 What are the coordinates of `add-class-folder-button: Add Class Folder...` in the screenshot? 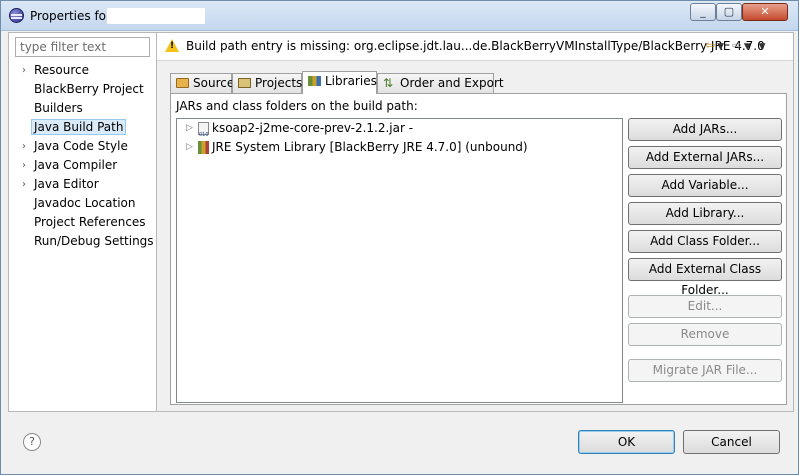 It's located at (705, 241).